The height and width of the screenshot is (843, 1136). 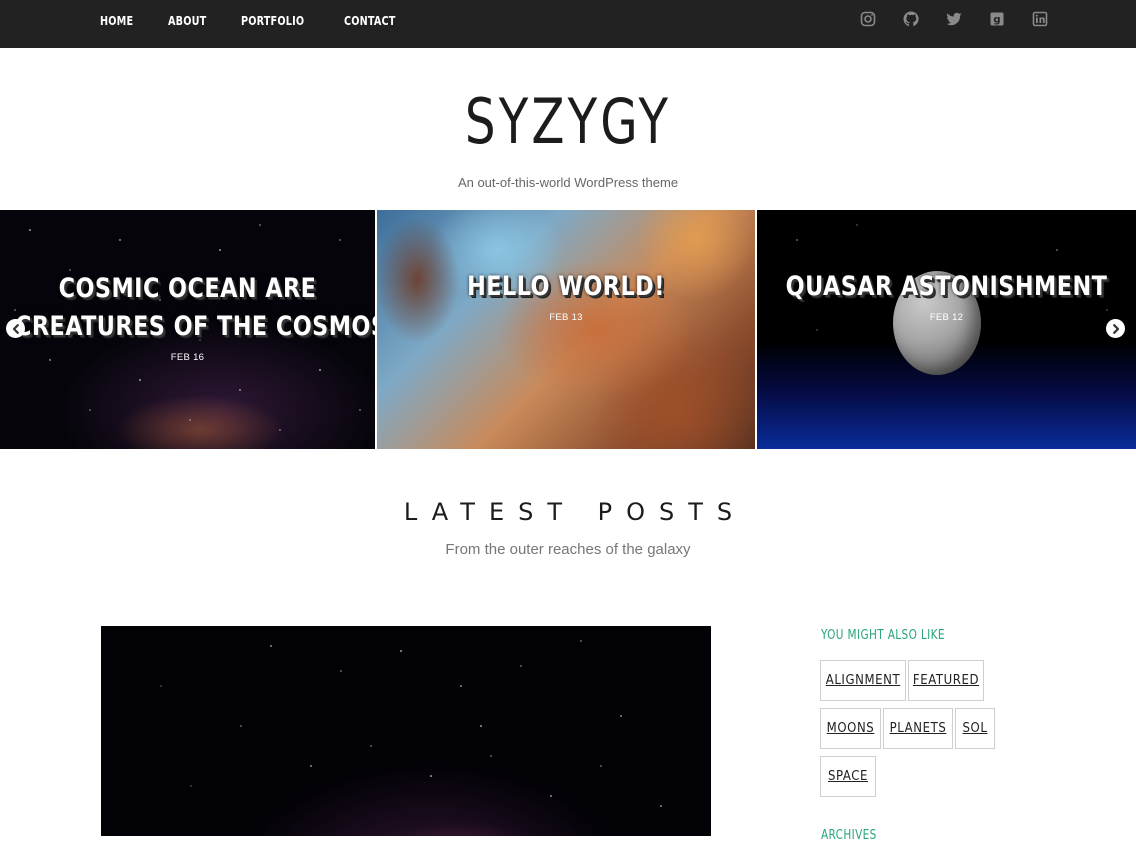 I want to click on tag-moons: MOONS, so click(x=850, y=728).